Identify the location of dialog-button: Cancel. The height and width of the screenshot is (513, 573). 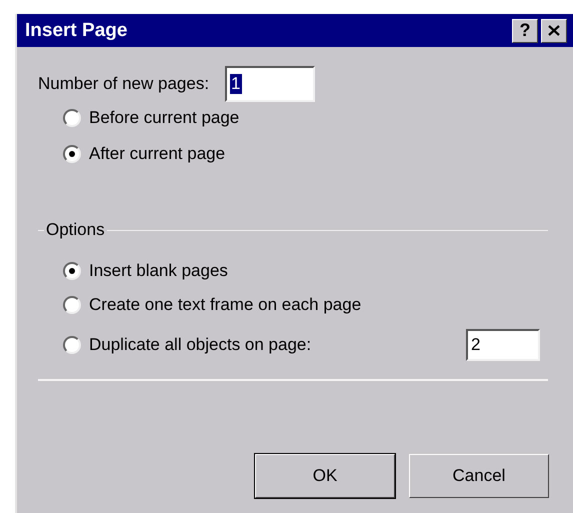
(479, 476).